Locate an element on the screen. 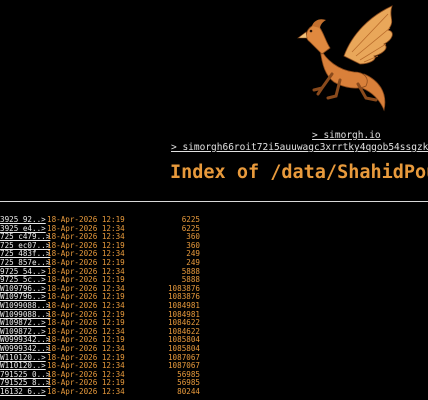  simorgh-griffin-logo-icon is located at coordinates (345, 58).